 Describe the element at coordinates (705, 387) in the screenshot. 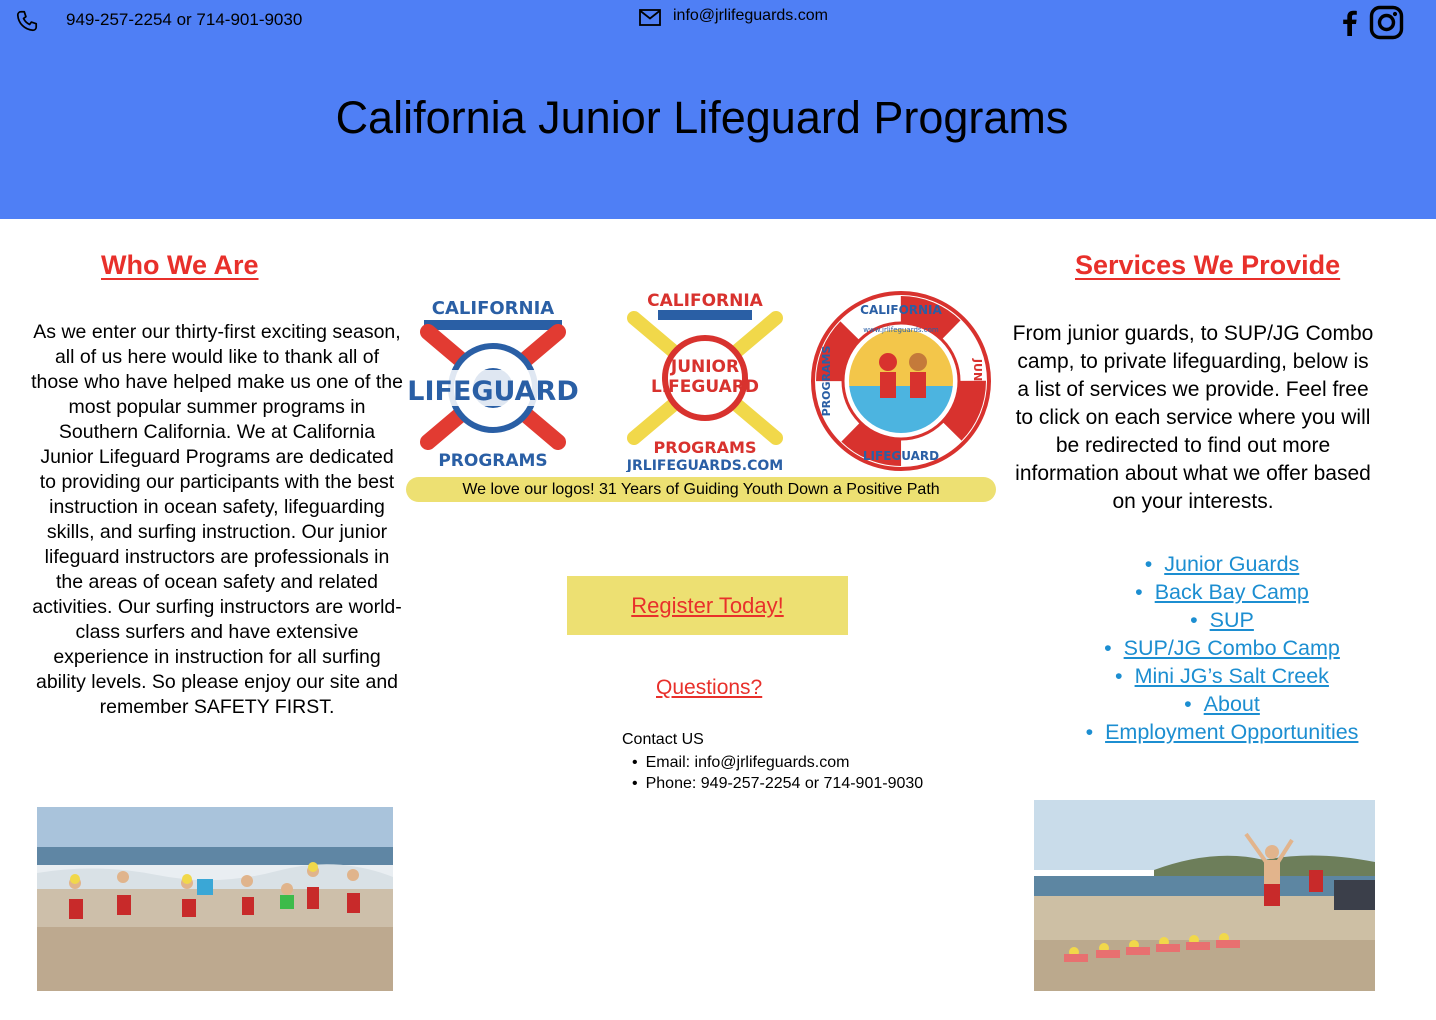

I see `logo2-line2-text: LIFEGUARD` at that location.